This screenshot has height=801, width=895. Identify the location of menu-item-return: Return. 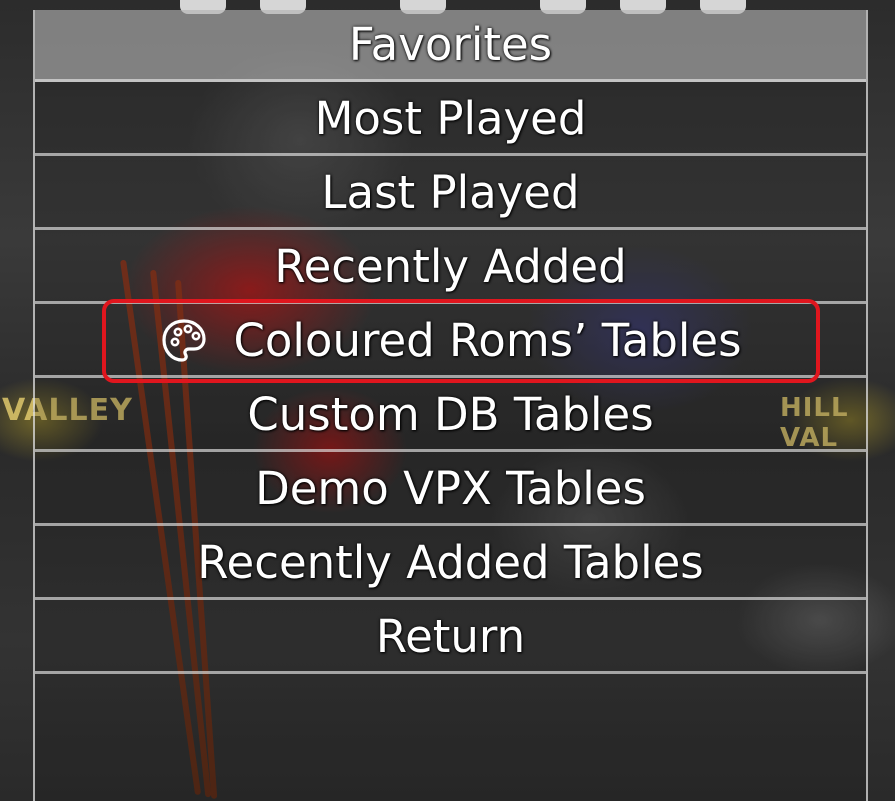
(450, 638).